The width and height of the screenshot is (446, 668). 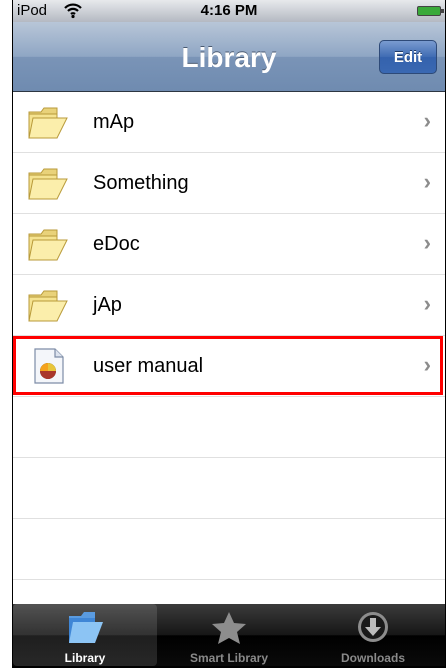 What do you see at coordinates (229, 122) in the screenshot?
I see `list-item-map: mAp ›` at bounding box center [229, 122].